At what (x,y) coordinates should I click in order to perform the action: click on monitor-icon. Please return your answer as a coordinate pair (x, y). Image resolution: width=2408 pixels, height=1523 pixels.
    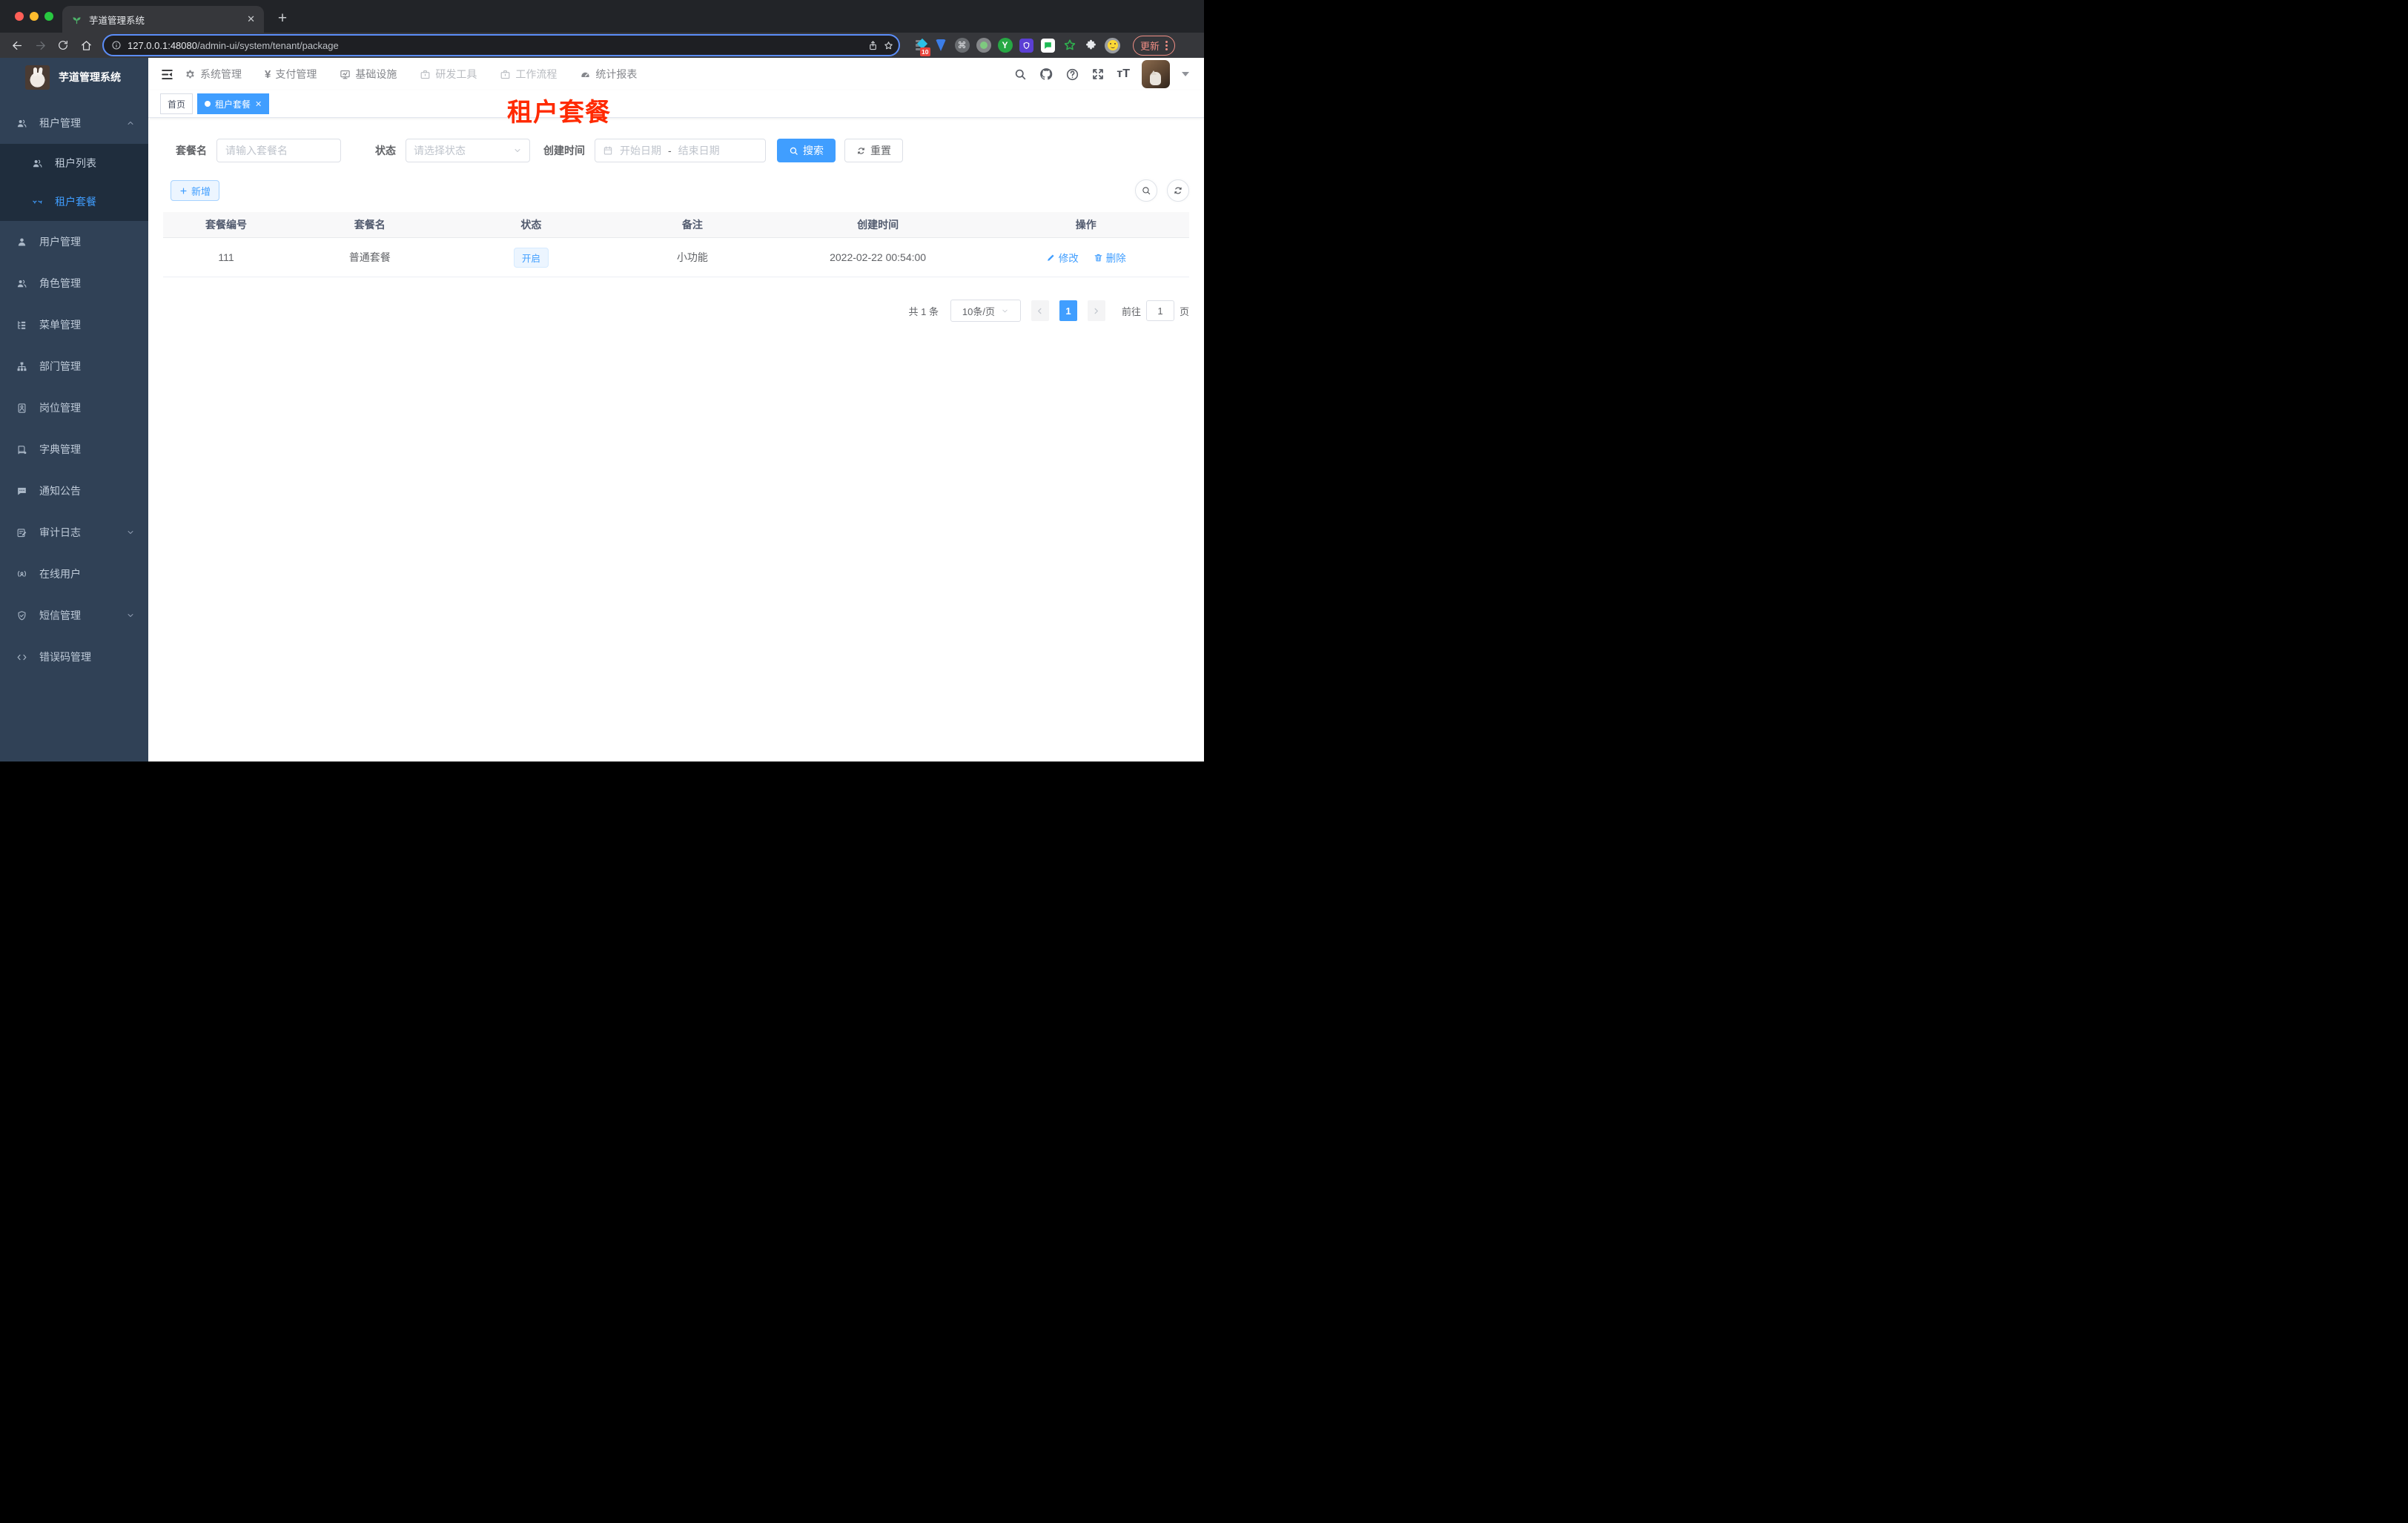
    Looking at the image, I should click on (345, 74).